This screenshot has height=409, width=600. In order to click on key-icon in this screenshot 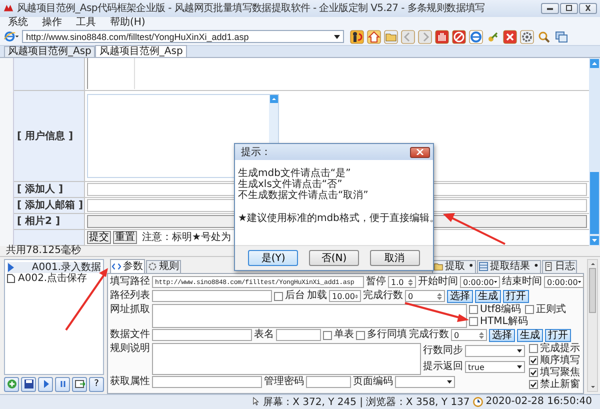, I will do `click(493, 37)`.